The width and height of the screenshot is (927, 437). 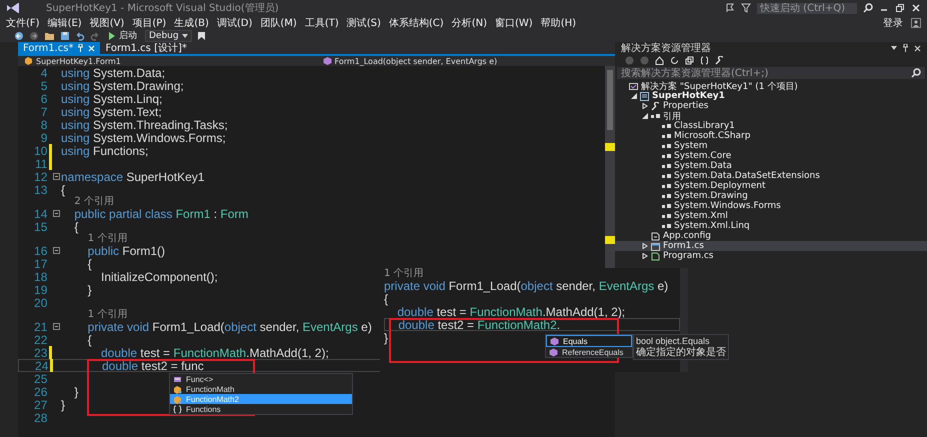 What do you see at coordinates (191, 23) in the screenshot?
I see `menu-item: 生成(B)` at bounding box center [191, 23].